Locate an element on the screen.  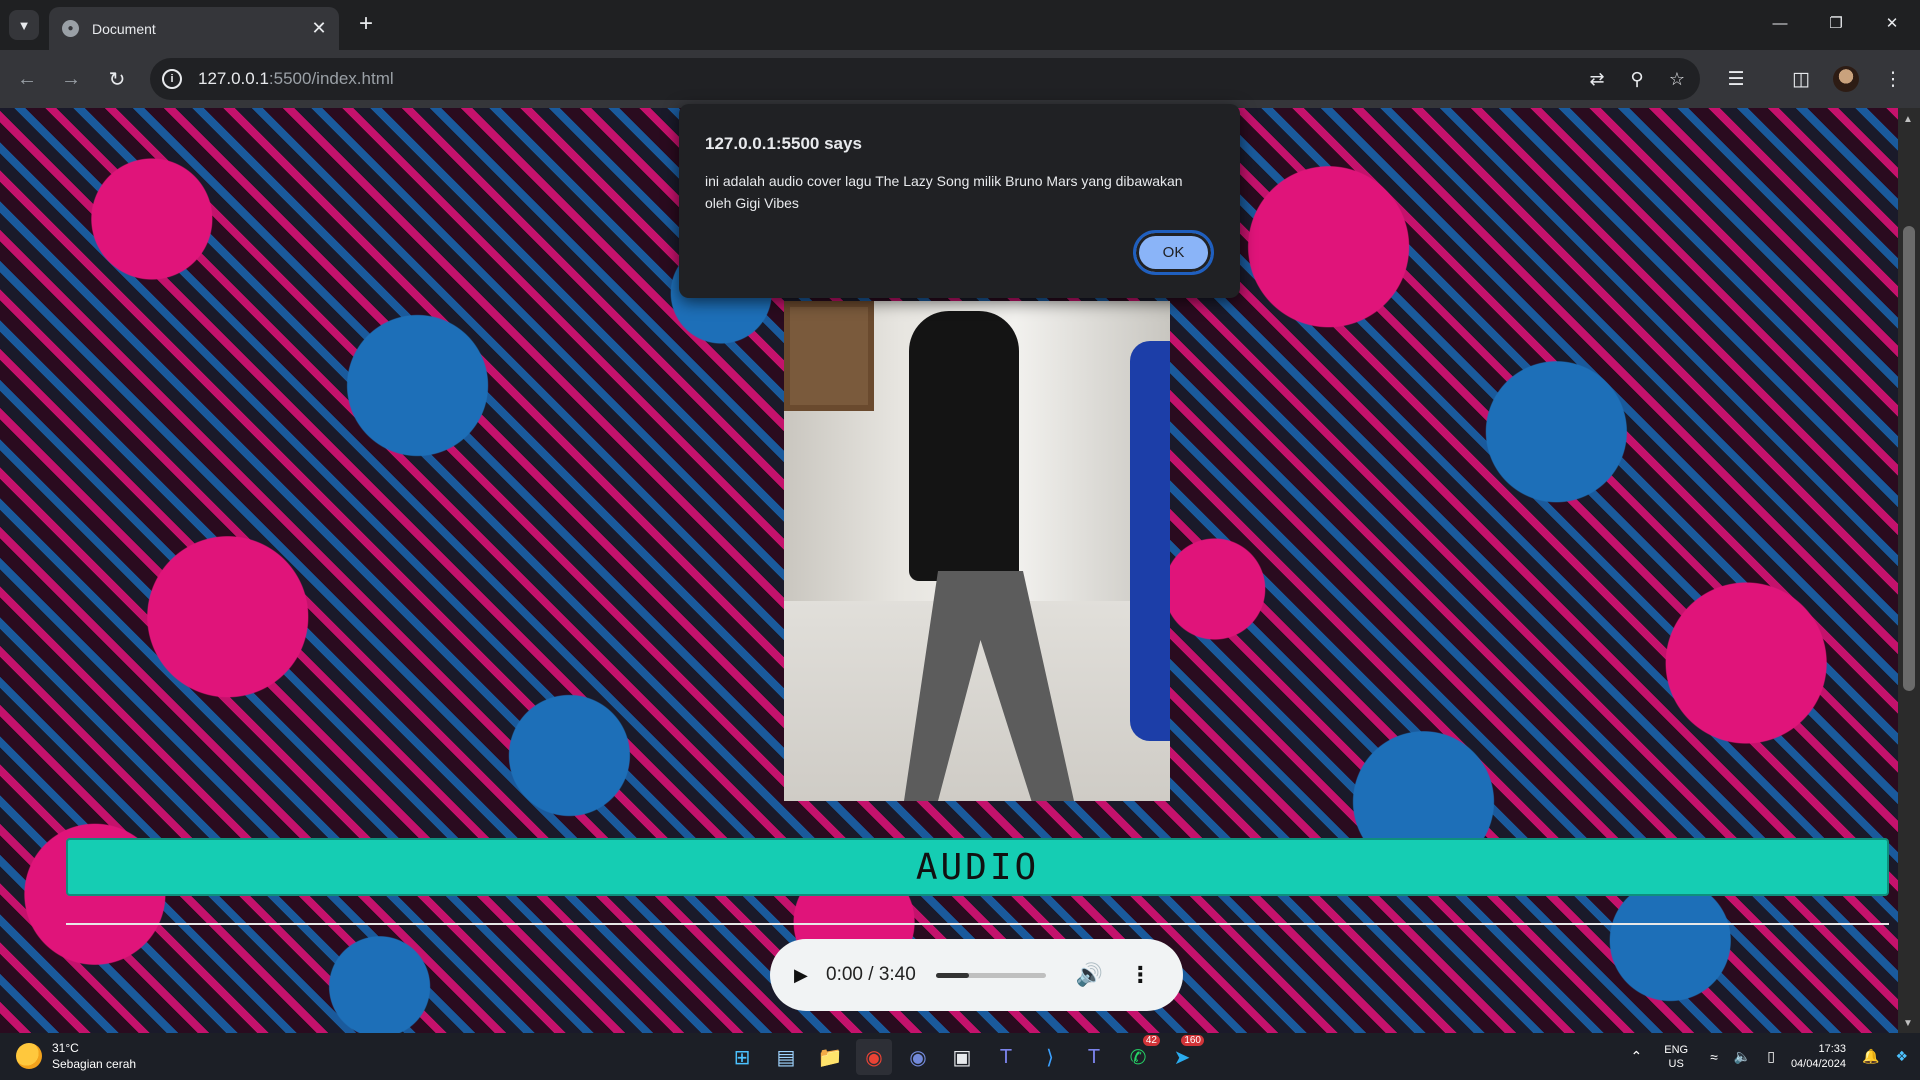
browser-tab: ● Document ✕ is located at coordinates (194, 28).